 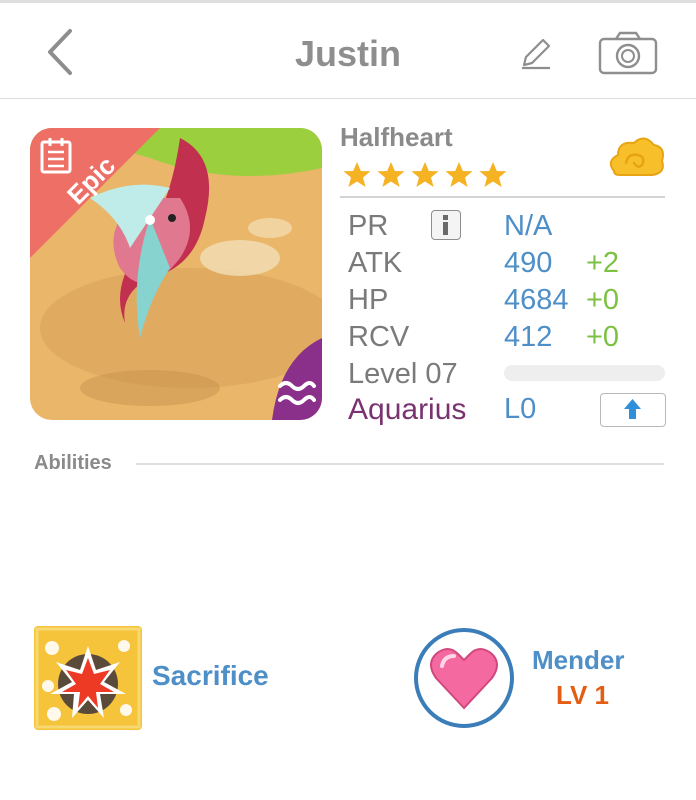 What do you see at coordinates (636, 156) in the screenshot?
I see `cloud-icon` at bounding box center [636, 156].